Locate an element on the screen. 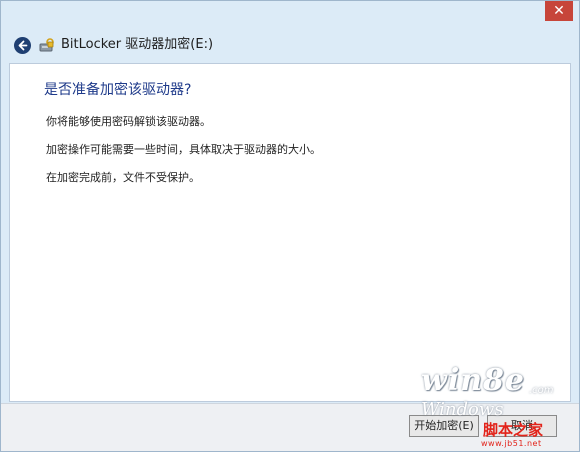 The width and height of the screenshot is (580, 452). back-arrow-icon is located at coordinates (23, 45).